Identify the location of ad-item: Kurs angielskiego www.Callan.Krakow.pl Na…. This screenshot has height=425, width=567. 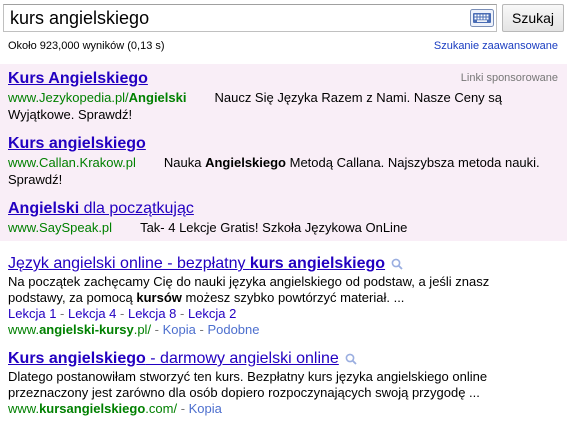
(282, 161).